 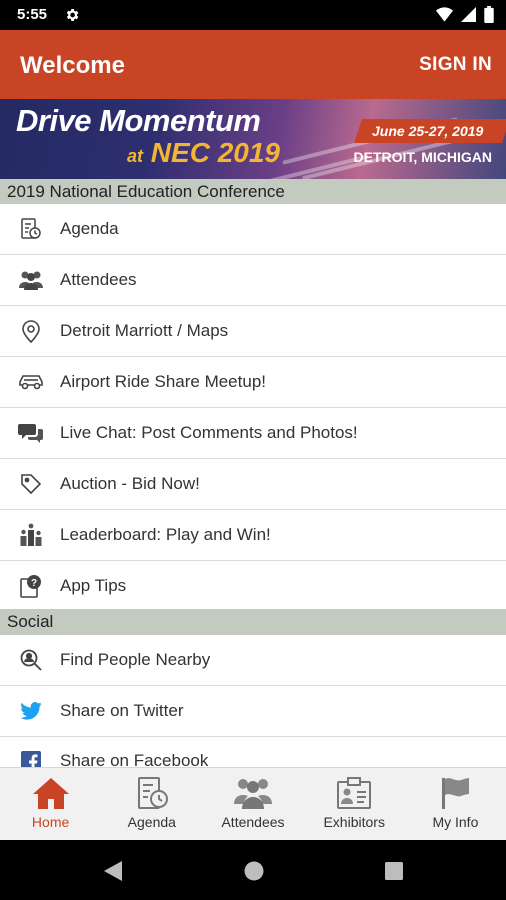 I want to click on nav-label: Home, so click(x=50, y=822).